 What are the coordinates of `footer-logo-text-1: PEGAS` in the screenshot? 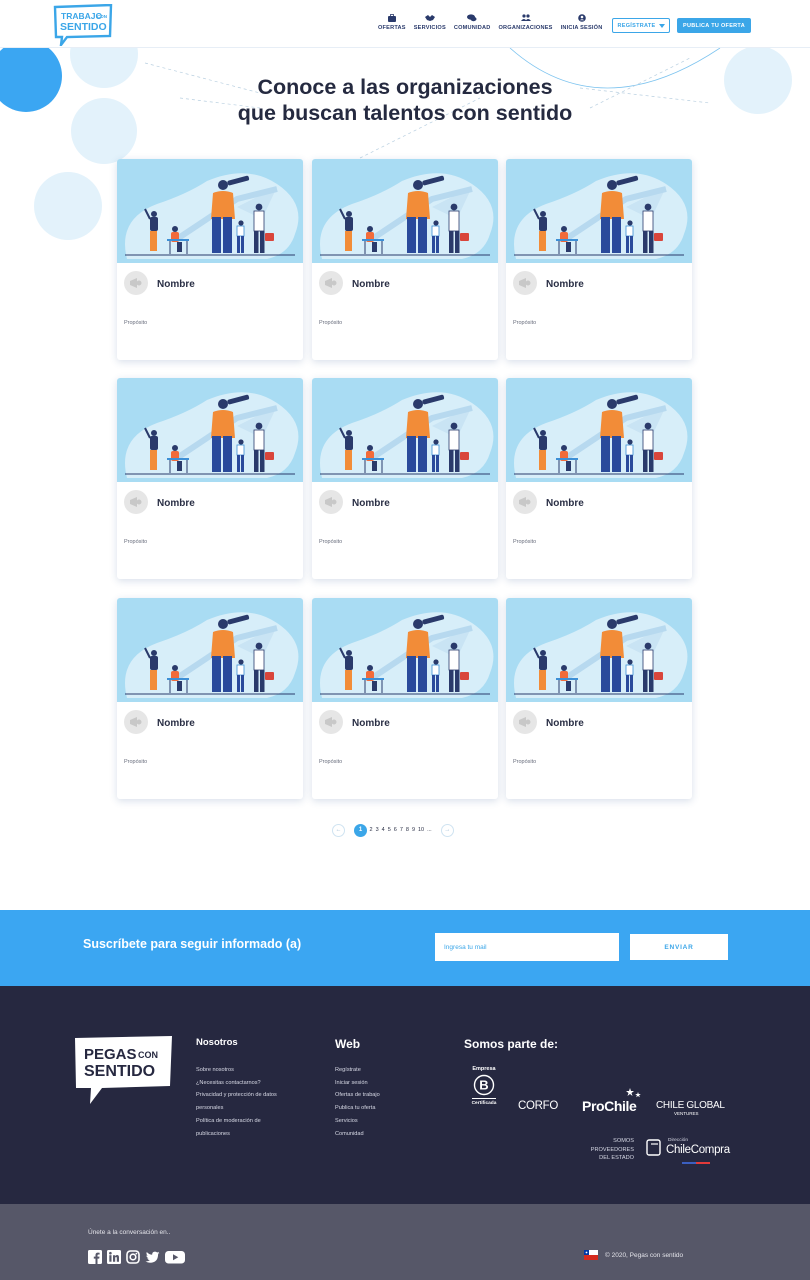 It's located at (110, 1054).